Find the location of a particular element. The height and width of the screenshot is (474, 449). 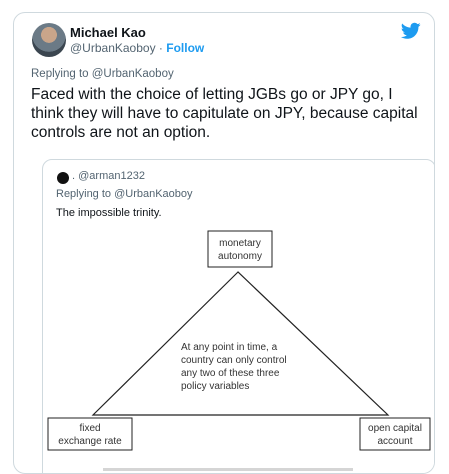

quoted-reply-to-text: Replying to @UrbanKaoboy is located at coordinates (124, 194).